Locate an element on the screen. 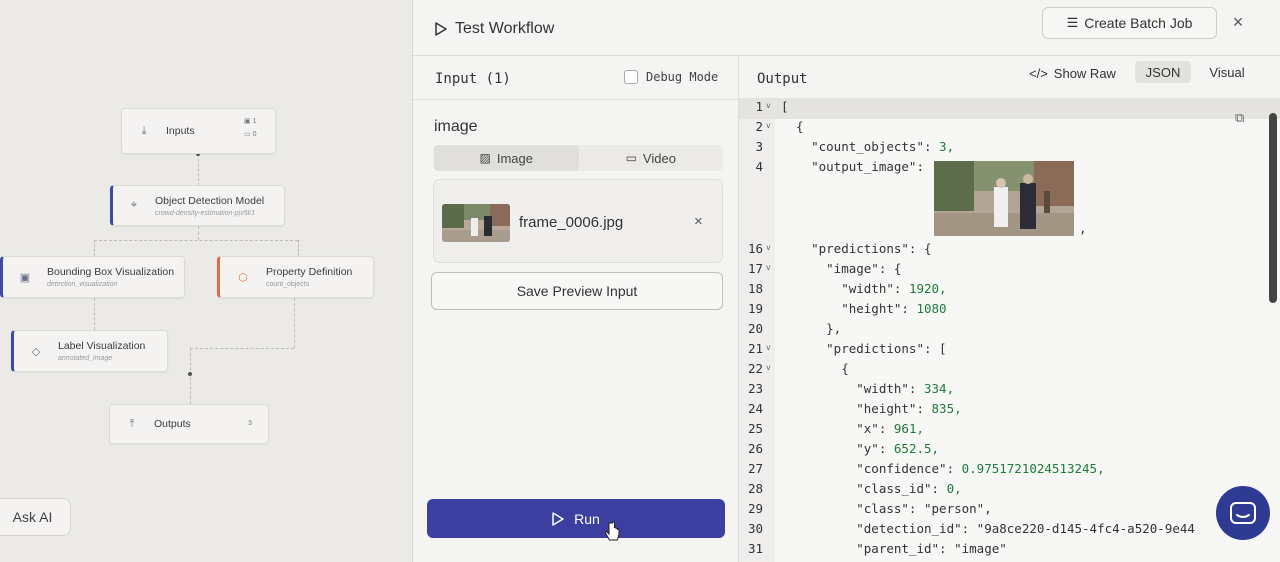 Image resolution: width=1280 pixels, height=562 pixels. modal-title: Test Workflow is located at coordinates (494, 29).